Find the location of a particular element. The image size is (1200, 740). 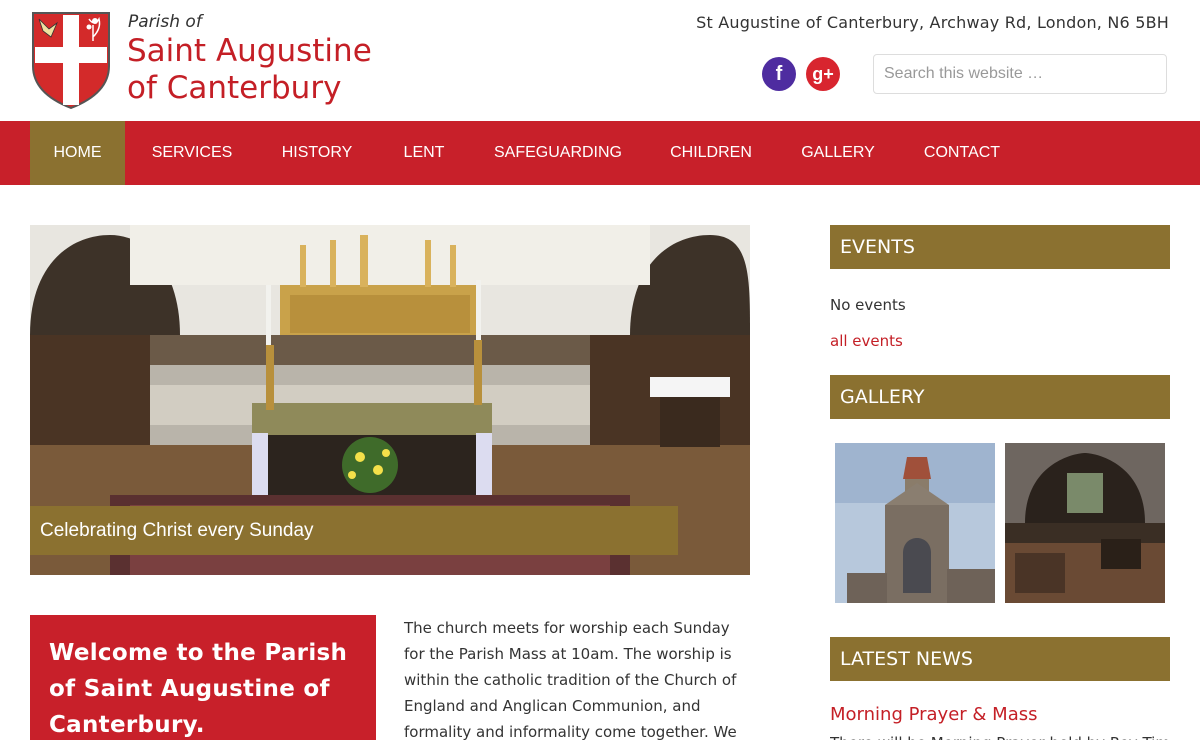

latest-news-widget-title: LATEST NEWS is located at coordinates (1000, 659).